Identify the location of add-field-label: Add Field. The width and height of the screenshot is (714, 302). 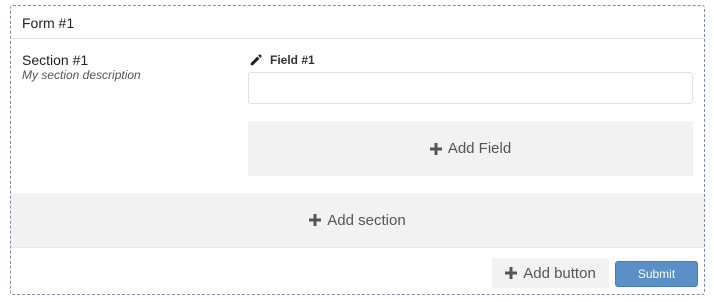
(479, 148).